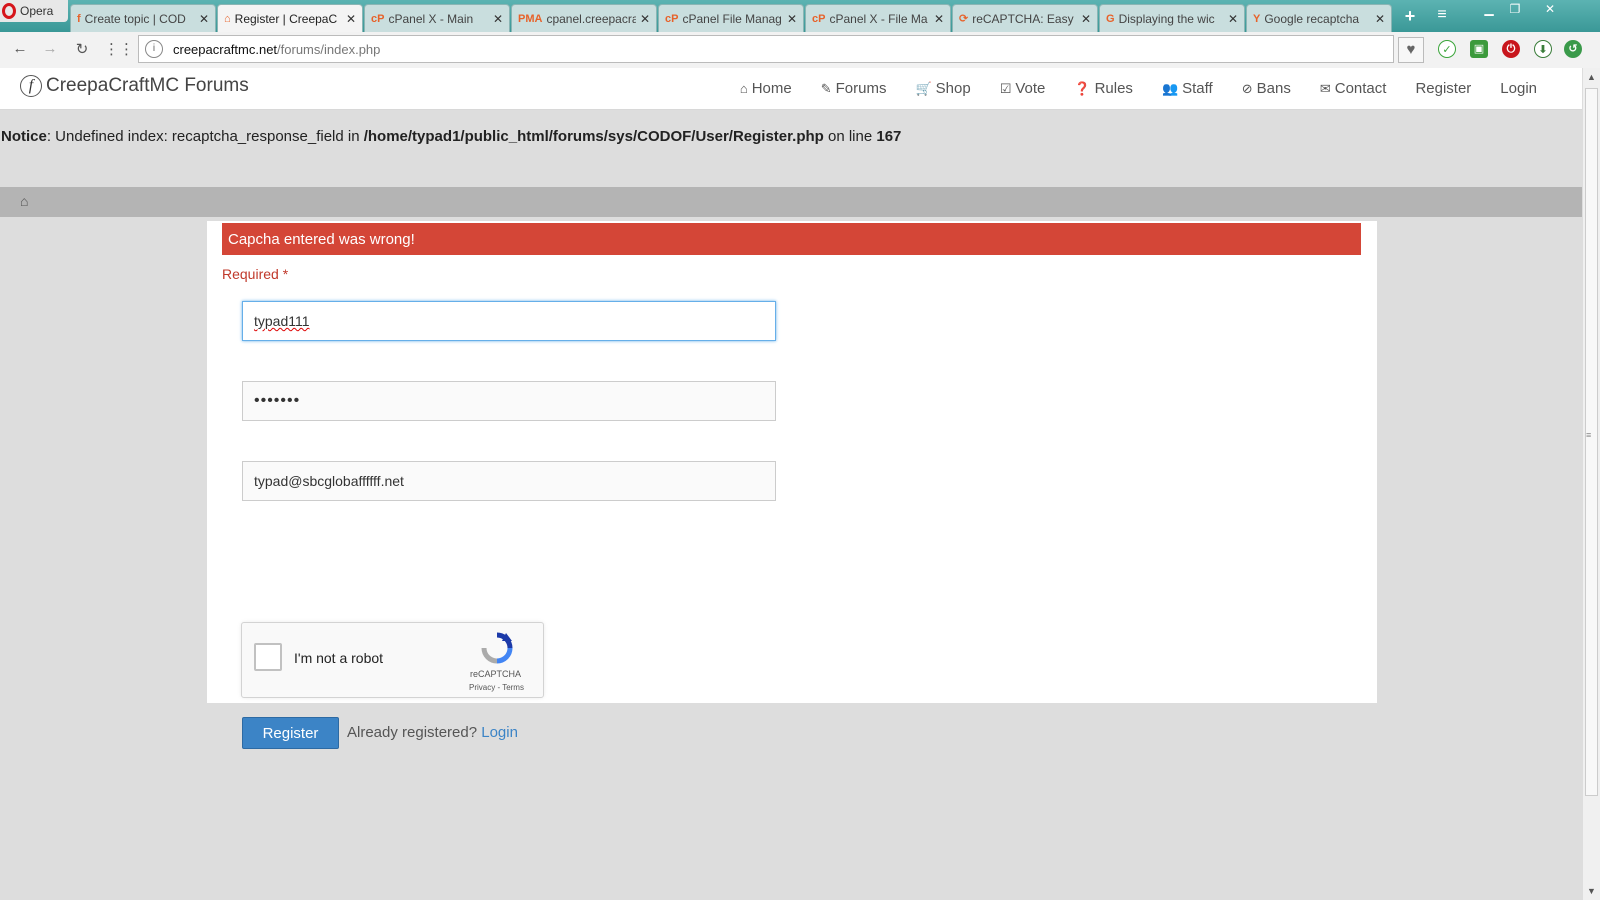 This screenshot has width=1600, height=900. What do you see at coordinates (20, 48) in the screenshot?
I see `back-icon: ←` at bounding box center [20, 48].